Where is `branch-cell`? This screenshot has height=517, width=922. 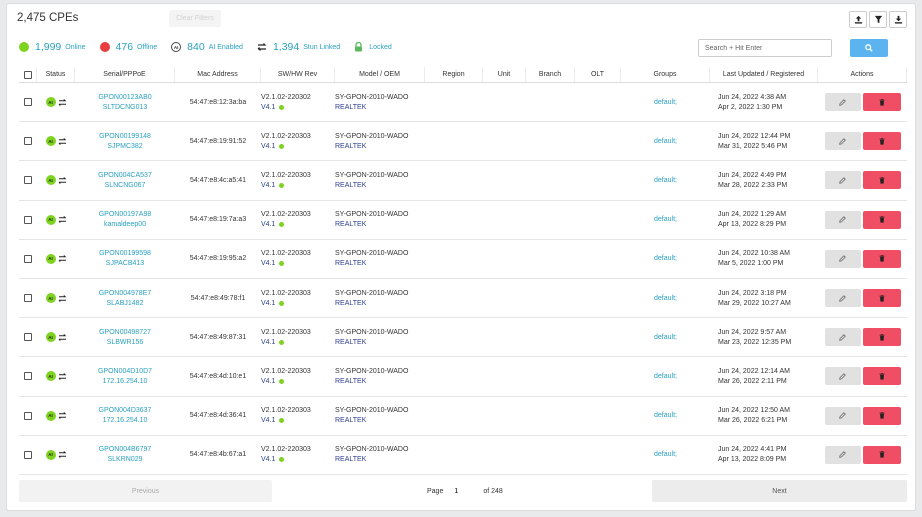 branch-cell is located at coordinates (550, 141).